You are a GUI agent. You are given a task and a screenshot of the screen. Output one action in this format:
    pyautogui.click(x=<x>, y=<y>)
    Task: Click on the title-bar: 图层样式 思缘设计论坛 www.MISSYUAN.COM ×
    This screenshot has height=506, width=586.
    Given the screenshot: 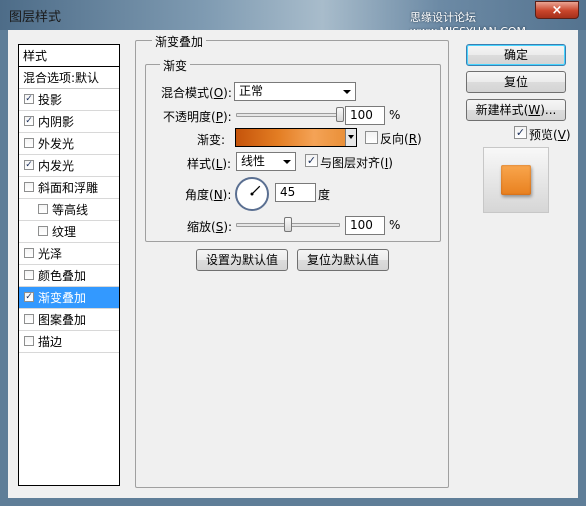 What is the action you would take?
    pyautogui.click(x=293, y=19)
    